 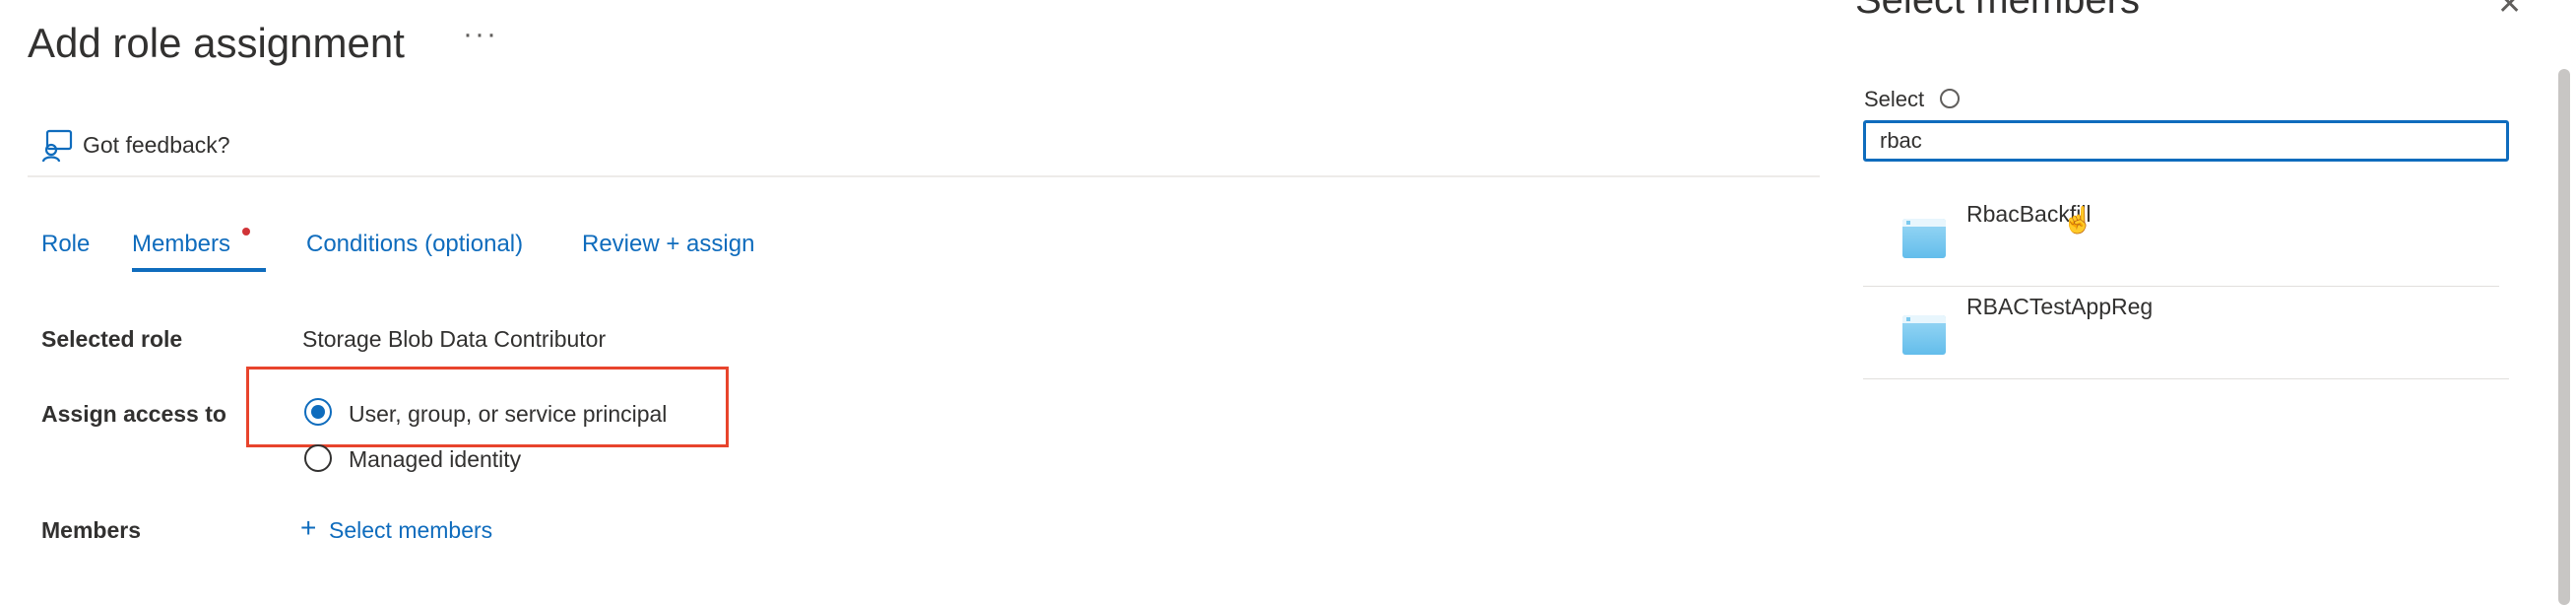 What do you see at coordinates (414, 244) in the screenshot?
I see `tab-conditions: Conditions (optional)` at bounding box center [414, 244].